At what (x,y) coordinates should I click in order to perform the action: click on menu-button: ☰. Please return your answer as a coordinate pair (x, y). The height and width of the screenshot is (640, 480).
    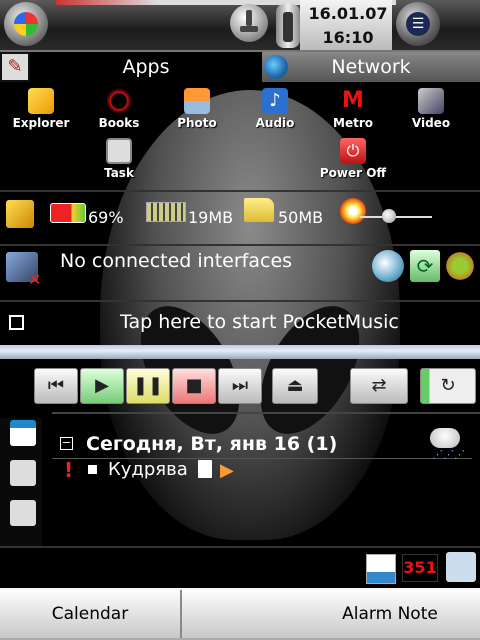
    Looking at the image, I should click on (418, 24).